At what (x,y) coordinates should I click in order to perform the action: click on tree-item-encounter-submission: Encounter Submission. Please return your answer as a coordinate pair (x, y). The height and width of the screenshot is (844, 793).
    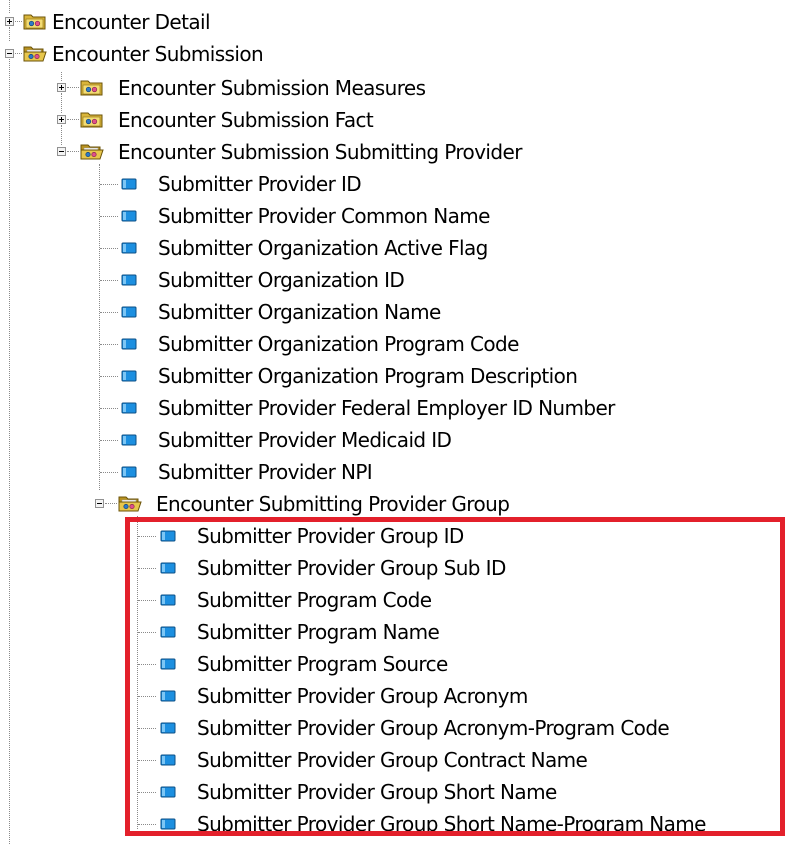
    Looking at the image, I should click on (396, 54).